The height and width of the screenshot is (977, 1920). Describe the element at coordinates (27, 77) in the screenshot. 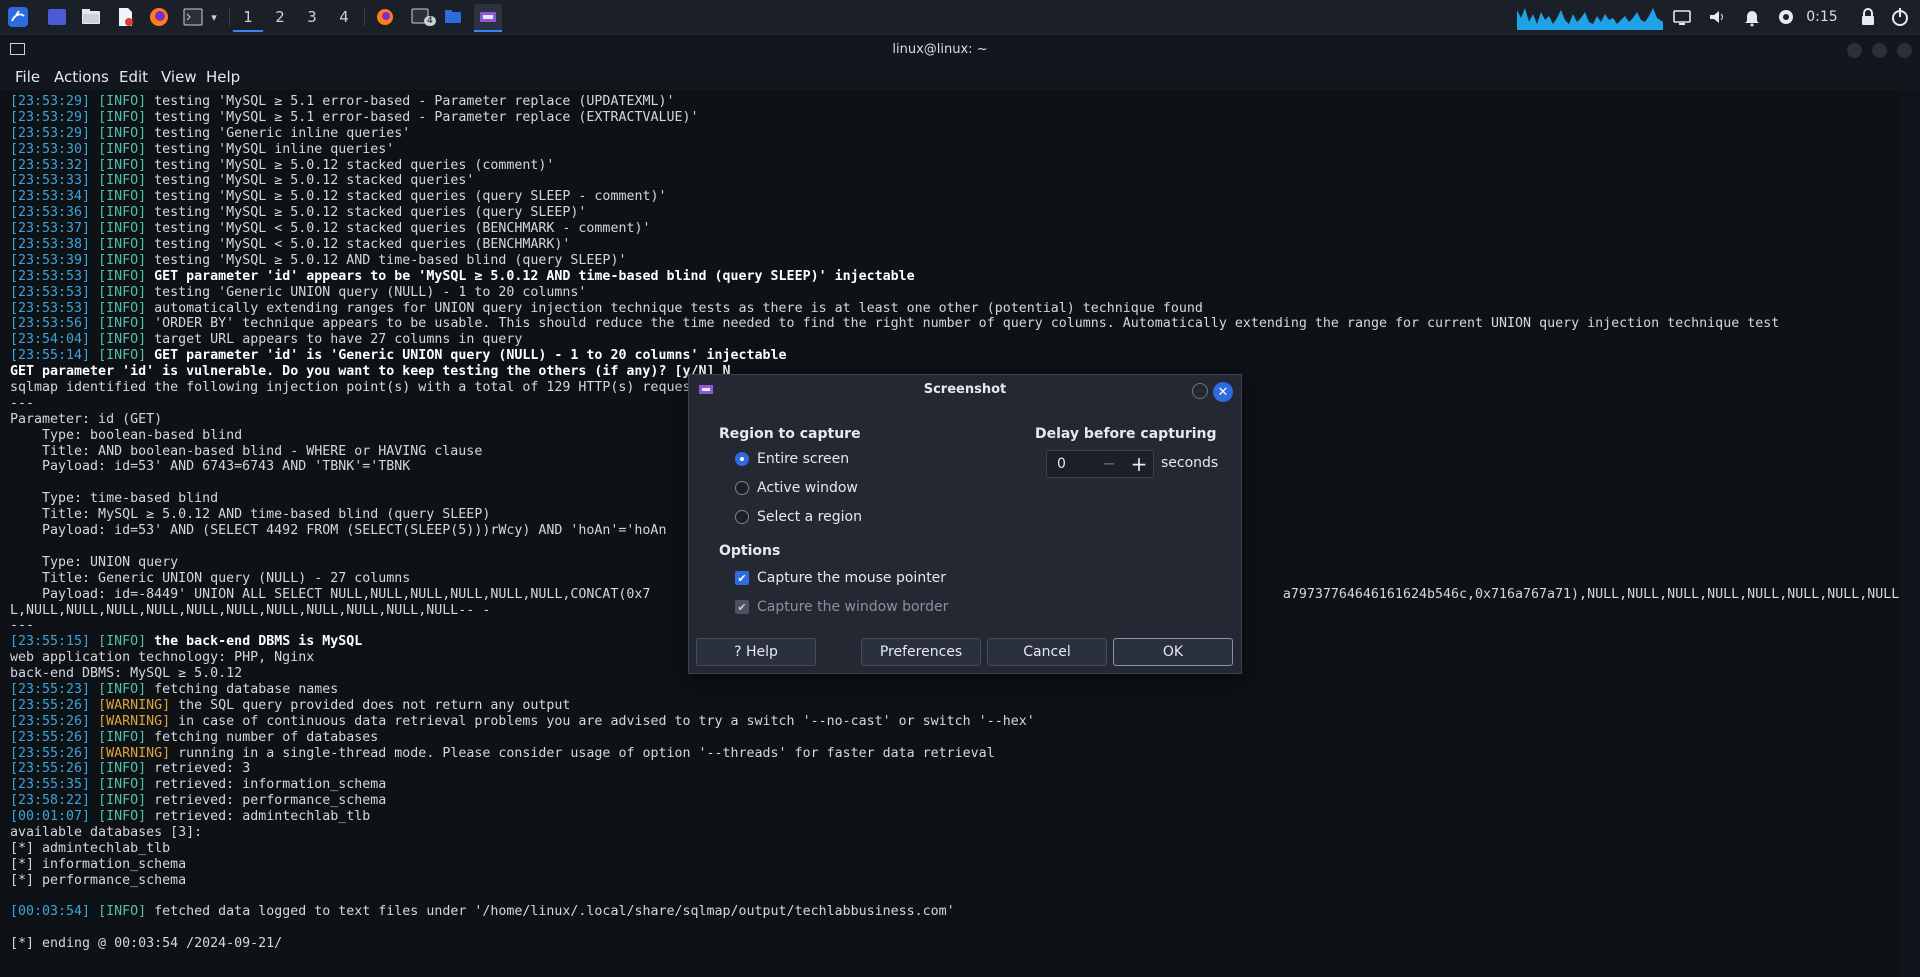

I see `menu-file: File` at that location.